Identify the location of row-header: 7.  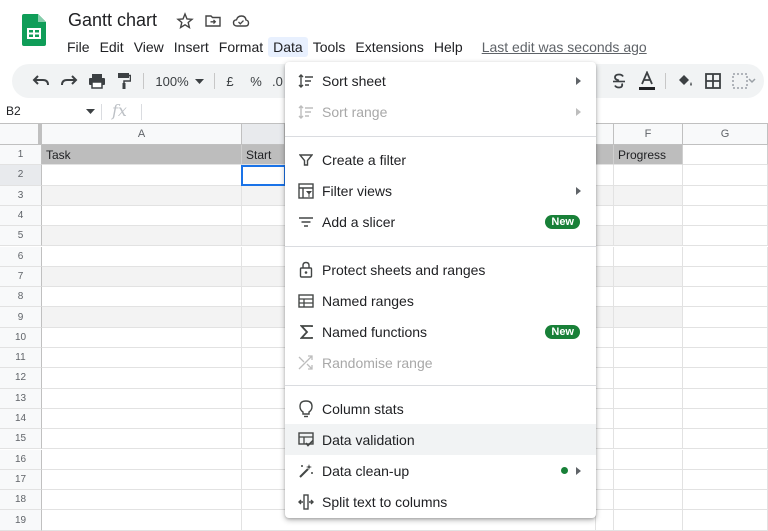
(21, 277).